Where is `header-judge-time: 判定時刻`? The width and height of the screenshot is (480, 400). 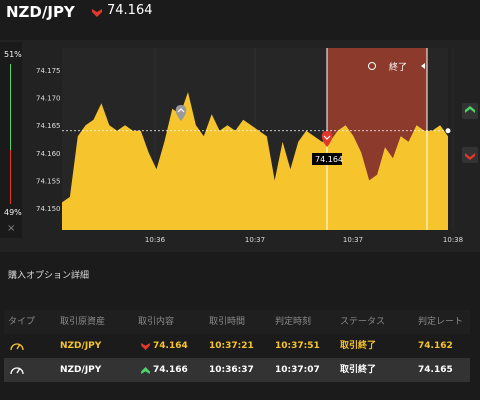 header-judge-time: 判定時刻 is located at coordinates (293, 322).